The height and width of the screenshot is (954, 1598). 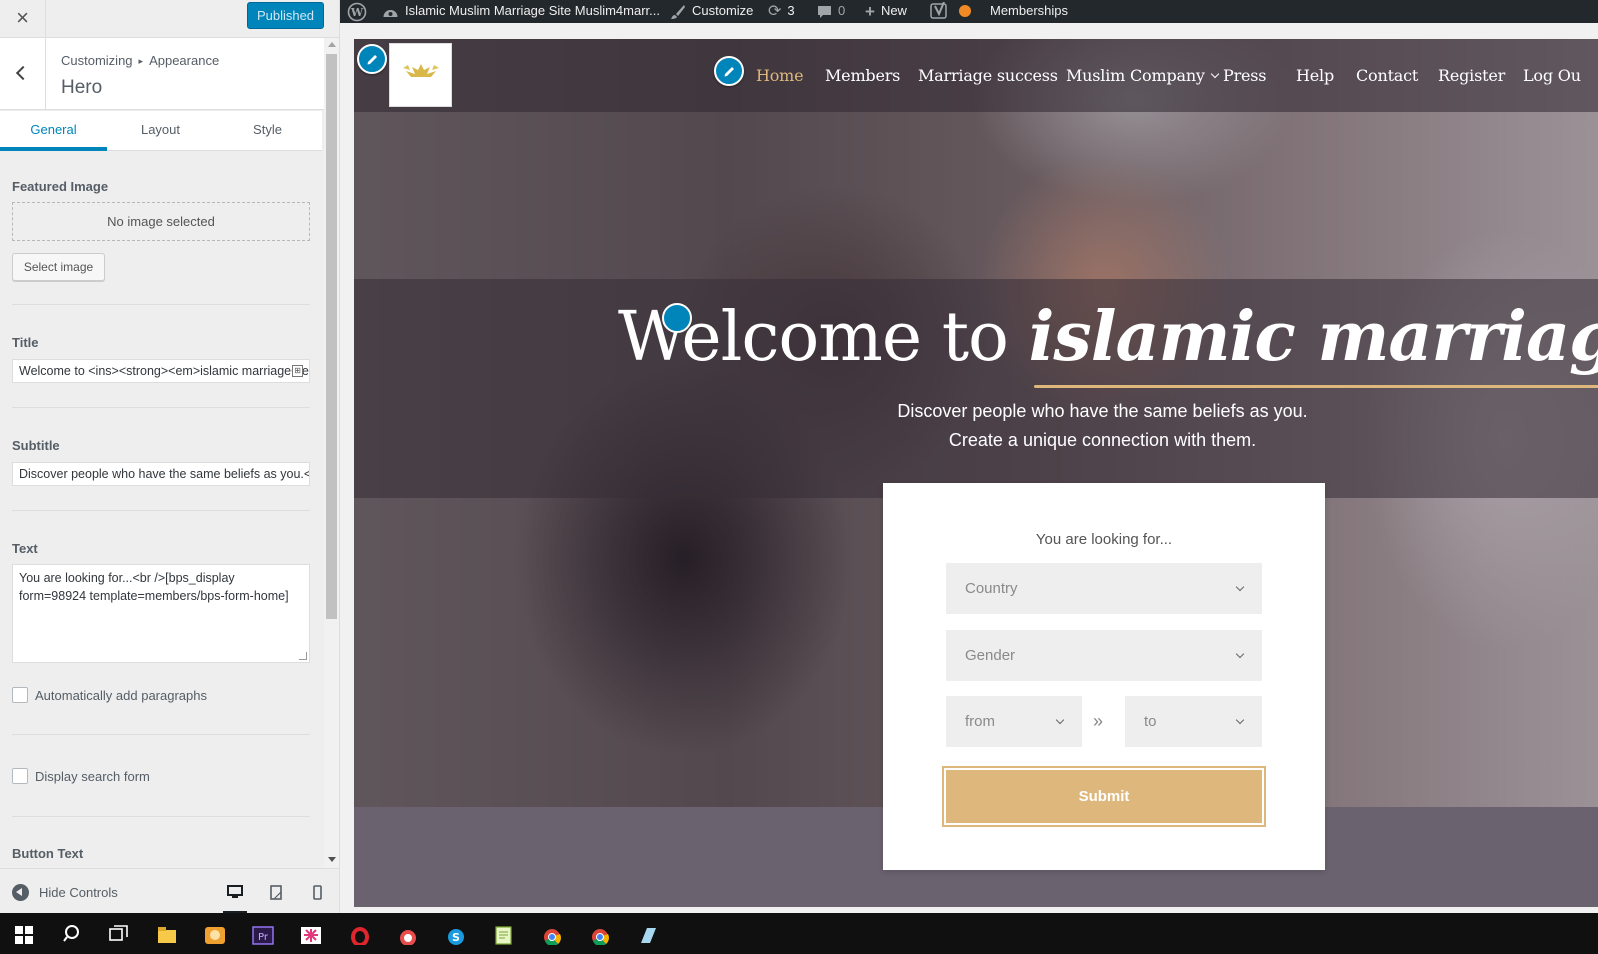 I want to click on display-search-checkbox, so click(x=20, y=776).